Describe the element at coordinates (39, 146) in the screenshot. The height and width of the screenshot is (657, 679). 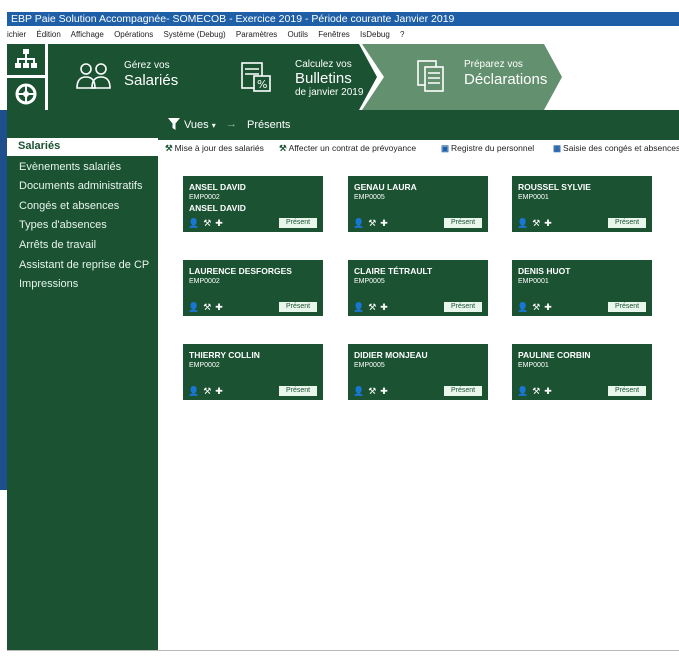
I see `sidebar-item-salaries-label: Salariés` at that location.